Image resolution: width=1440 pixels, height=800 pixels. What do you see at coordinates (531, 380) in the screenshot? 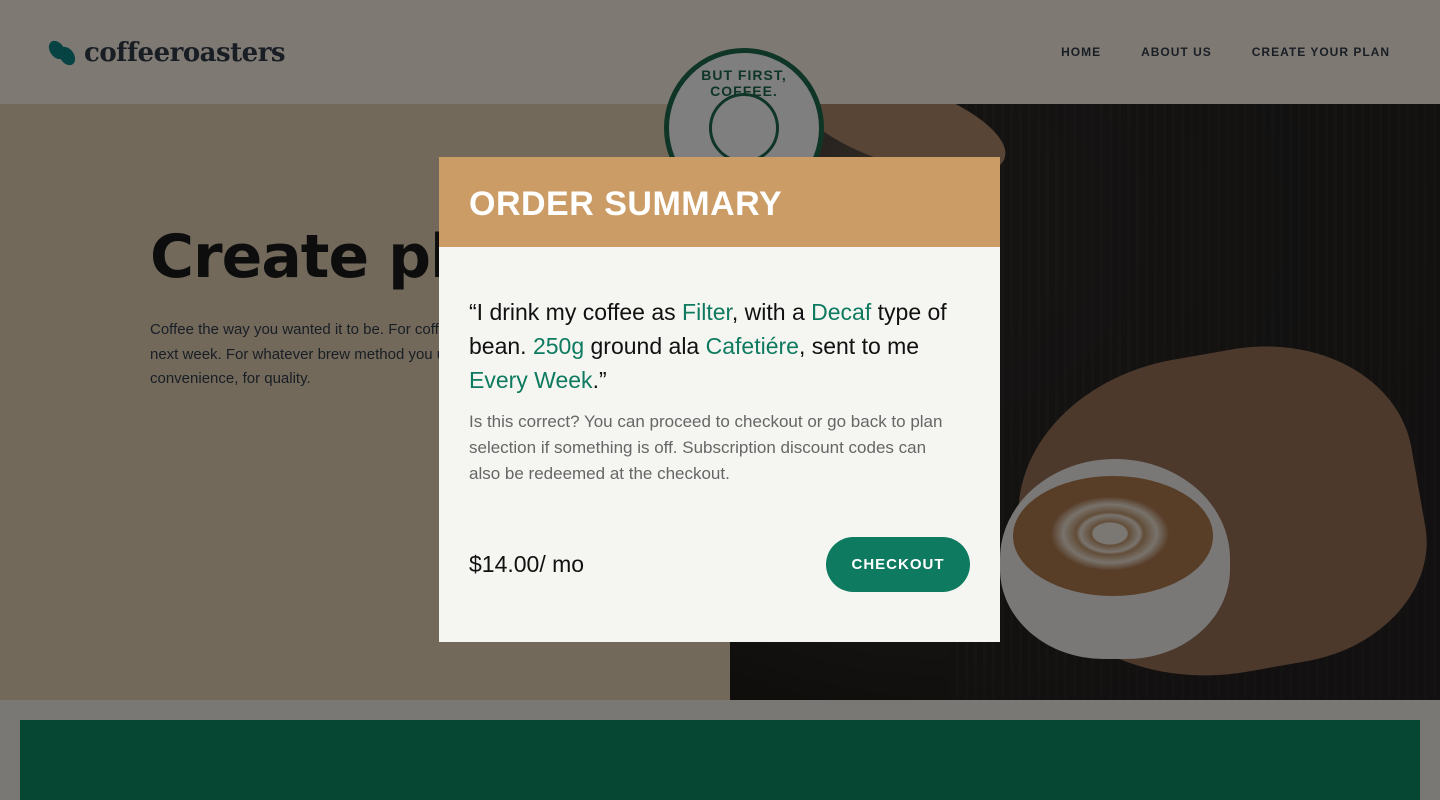
I see `summary-frequency: Every Week` at bounding box center [531, 380].